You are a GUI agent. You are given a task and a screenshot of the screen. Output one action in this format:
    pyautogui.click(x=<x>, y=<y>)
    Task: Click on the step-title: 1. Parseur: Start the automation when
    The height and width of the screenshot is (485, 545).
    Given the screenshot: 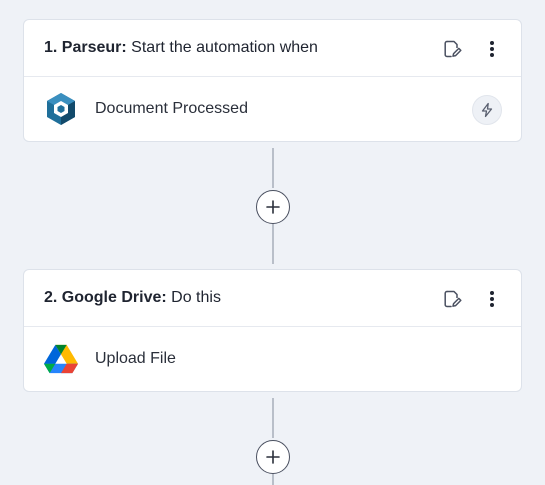 What is the action you would take?
    pyautogui.click(x=181, y=48)
    